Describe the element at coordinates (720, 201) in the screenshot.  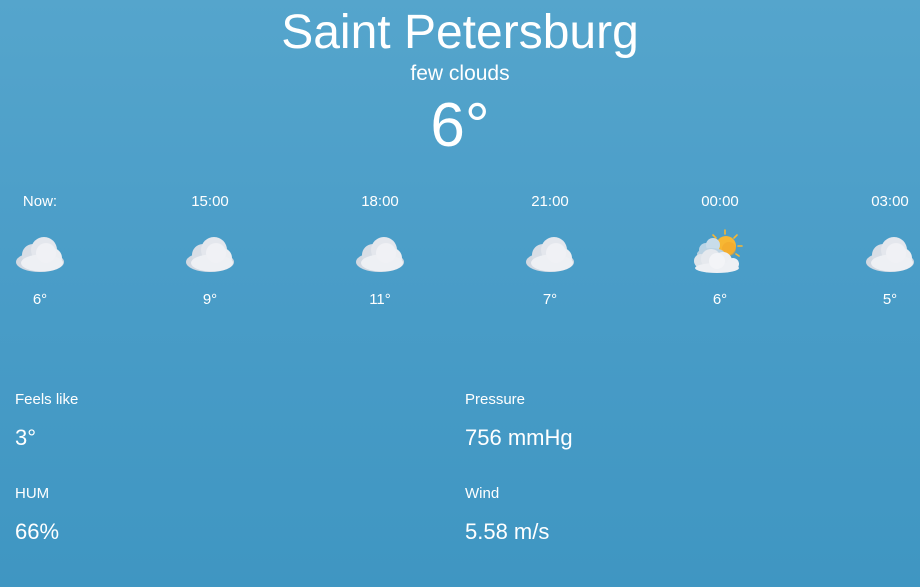
I see `forecast-time: 00:00` at that location.